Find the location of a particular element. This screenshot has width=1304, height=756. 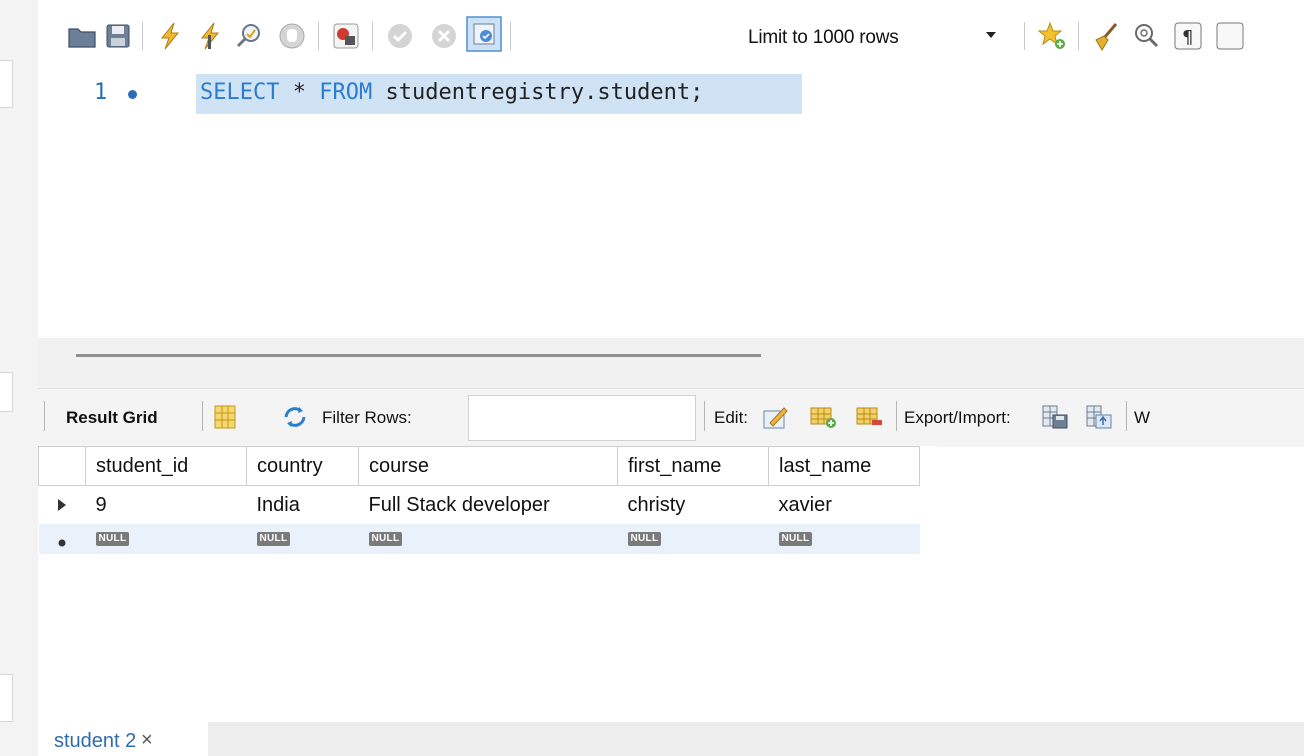

column-header-student-id: student_id is located at coordinates (166, 466).